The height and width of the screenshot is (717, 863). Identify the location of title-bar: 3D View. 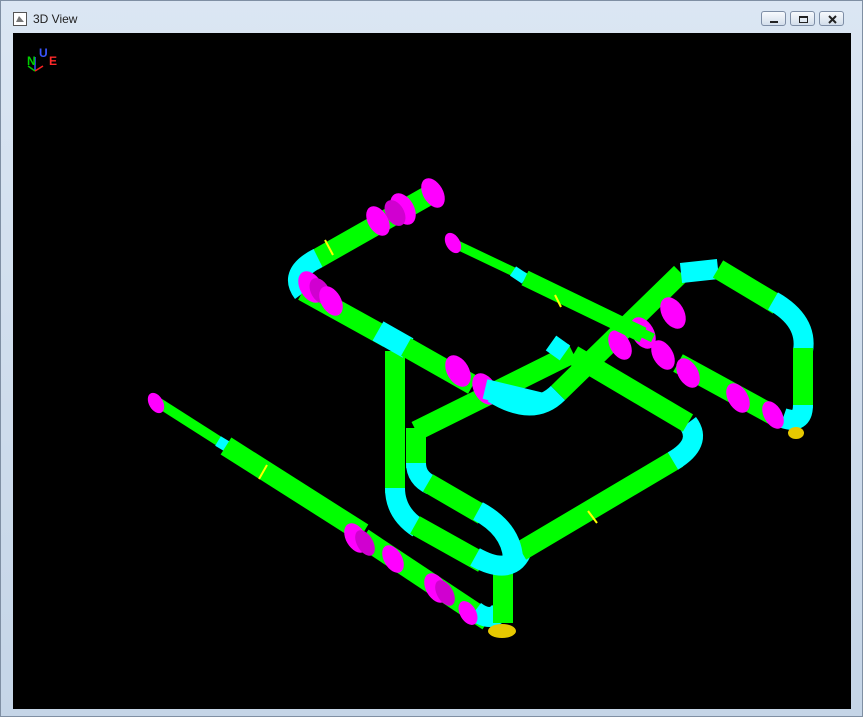
(431, 17).